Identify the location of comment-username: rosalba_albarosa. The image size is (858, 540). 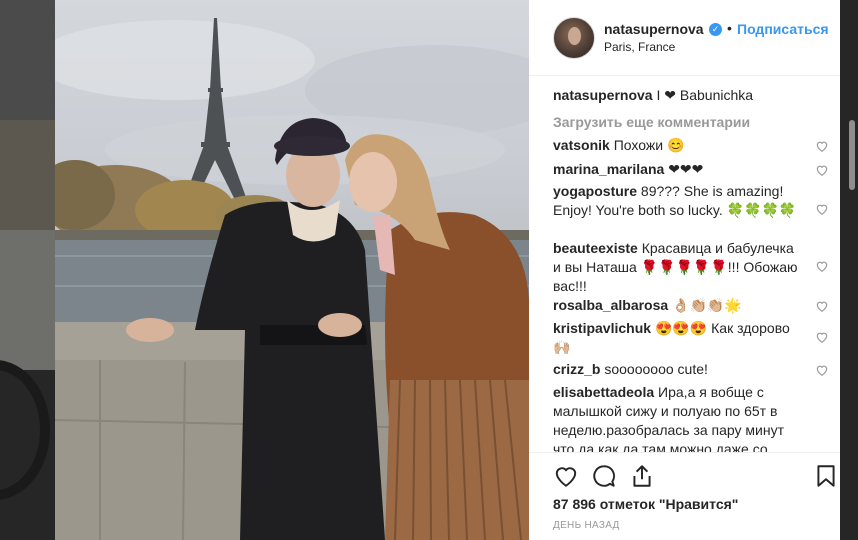
(610, 305).